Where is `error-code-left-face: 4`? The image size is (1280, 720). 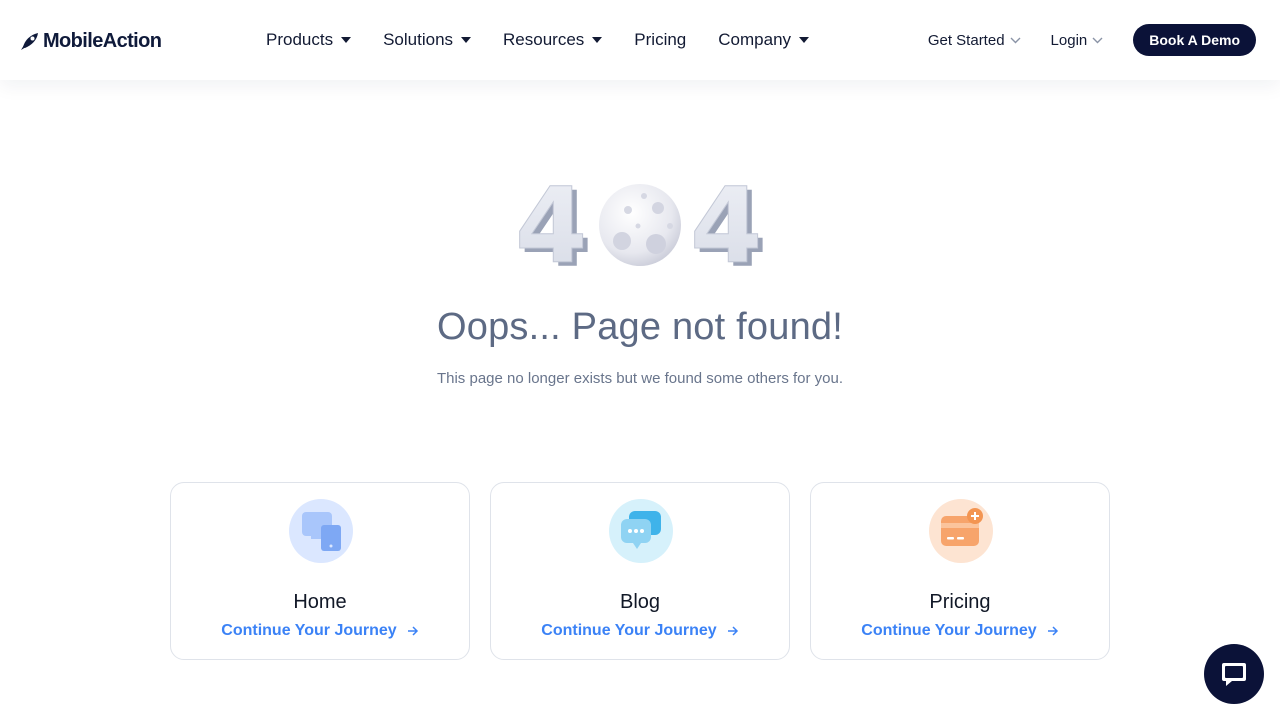
error-code-left-face: 4 is located at coordinates (551, 223).